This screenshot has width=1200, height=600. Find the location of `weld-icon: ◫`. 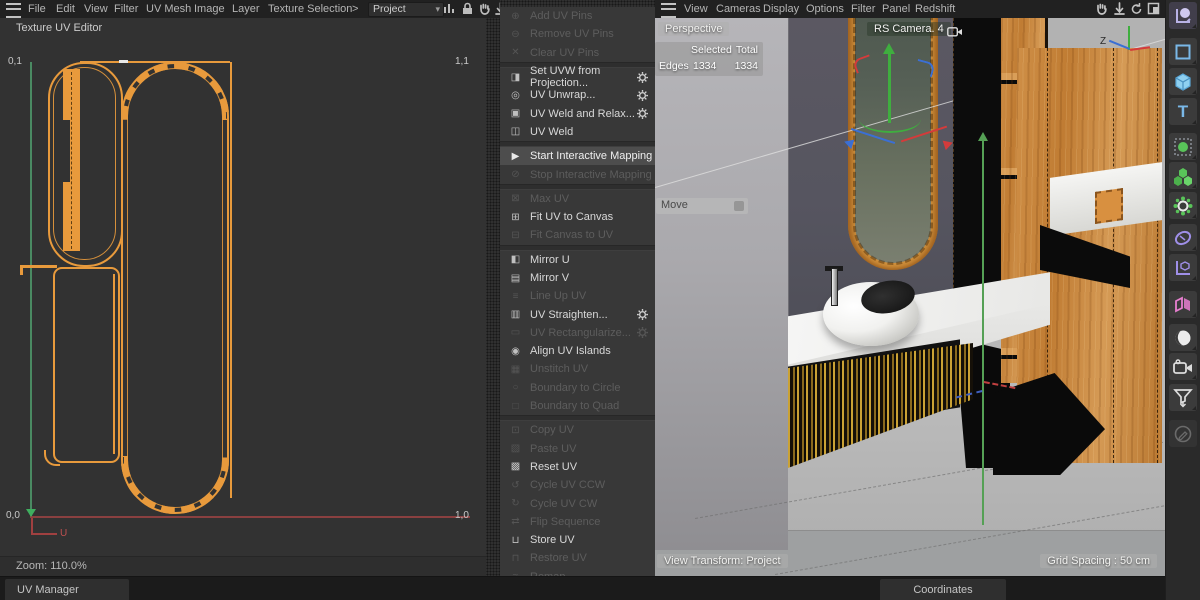

weld-icon: ◫ is located at coordinates (515, 132).